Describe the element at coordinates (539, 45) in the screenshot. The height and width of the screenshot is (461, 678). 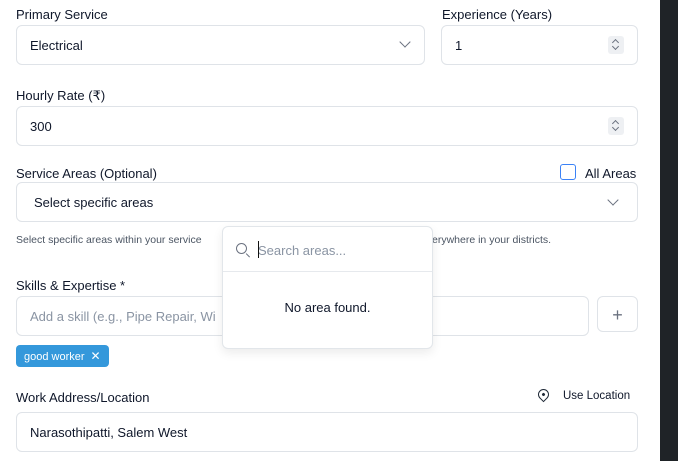
I see `experience-input: 1` at that location.